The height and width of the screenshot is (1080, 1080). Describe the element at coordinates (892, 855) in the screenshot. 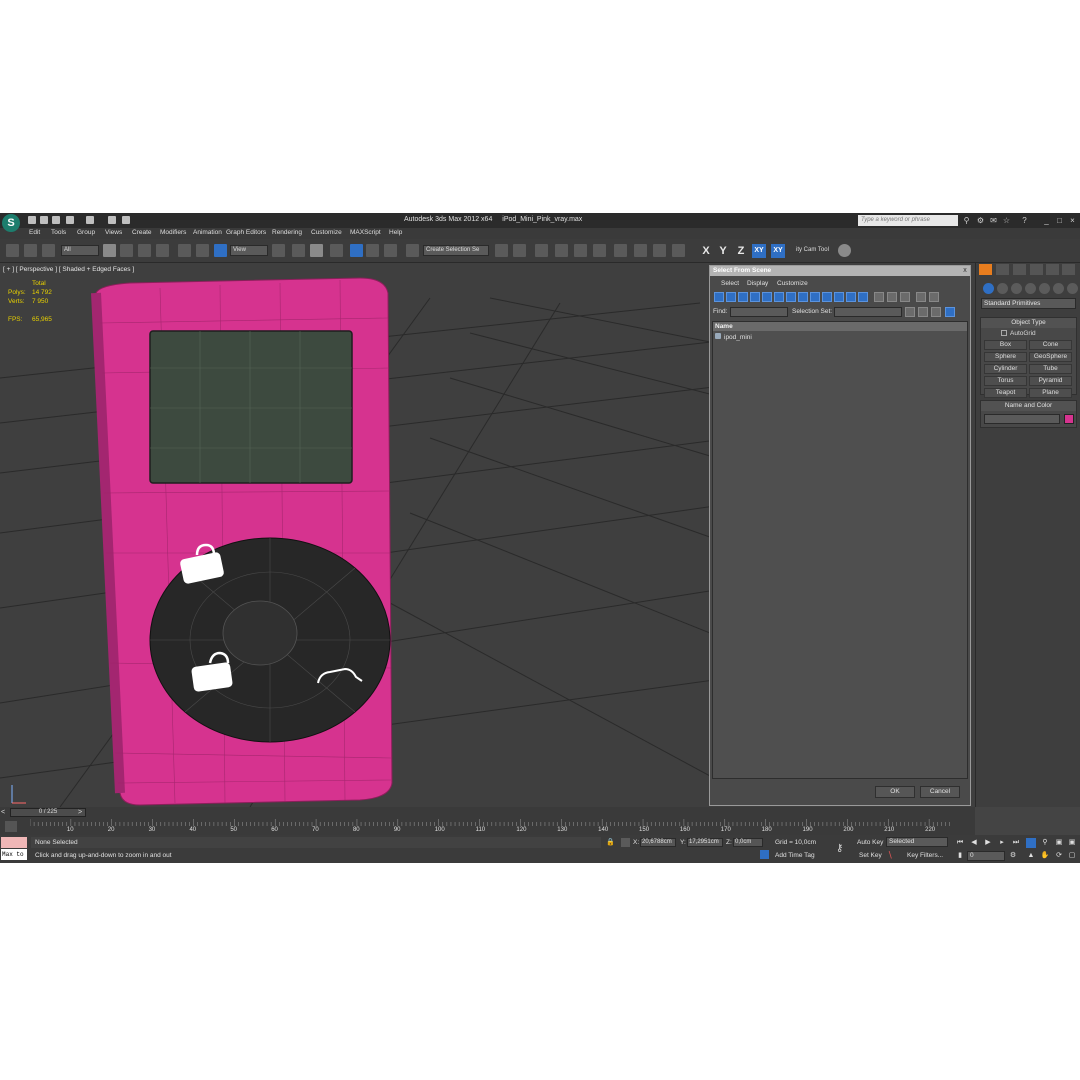

I see `set-key-icon: ∖` at that location.